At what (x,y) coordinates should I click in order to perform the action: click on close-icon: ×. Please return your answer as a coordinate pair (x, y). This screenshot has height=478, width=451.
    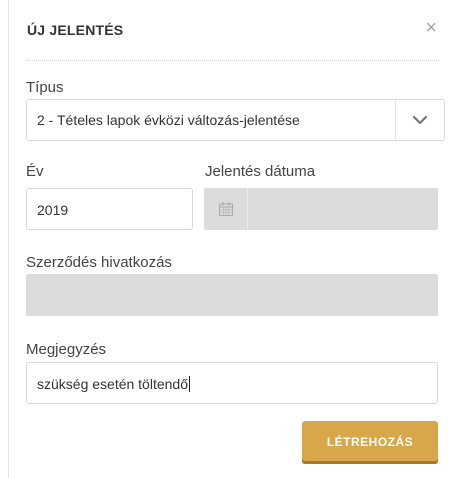
    Looking at the image, I should click on (431, 28).